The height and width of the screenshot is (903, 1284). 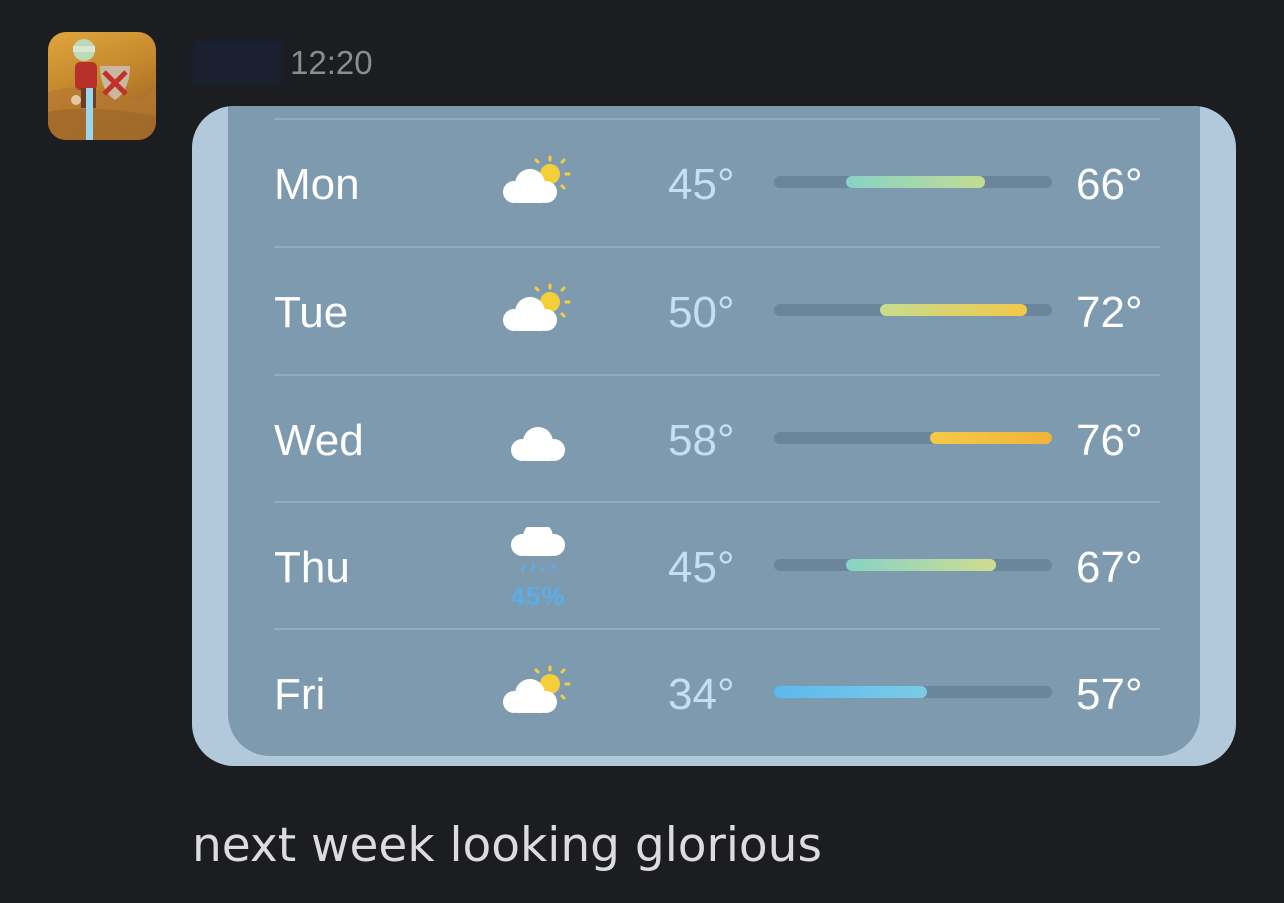 I want to click on message-timestamp: 12:20, so click(x=331, y=62).